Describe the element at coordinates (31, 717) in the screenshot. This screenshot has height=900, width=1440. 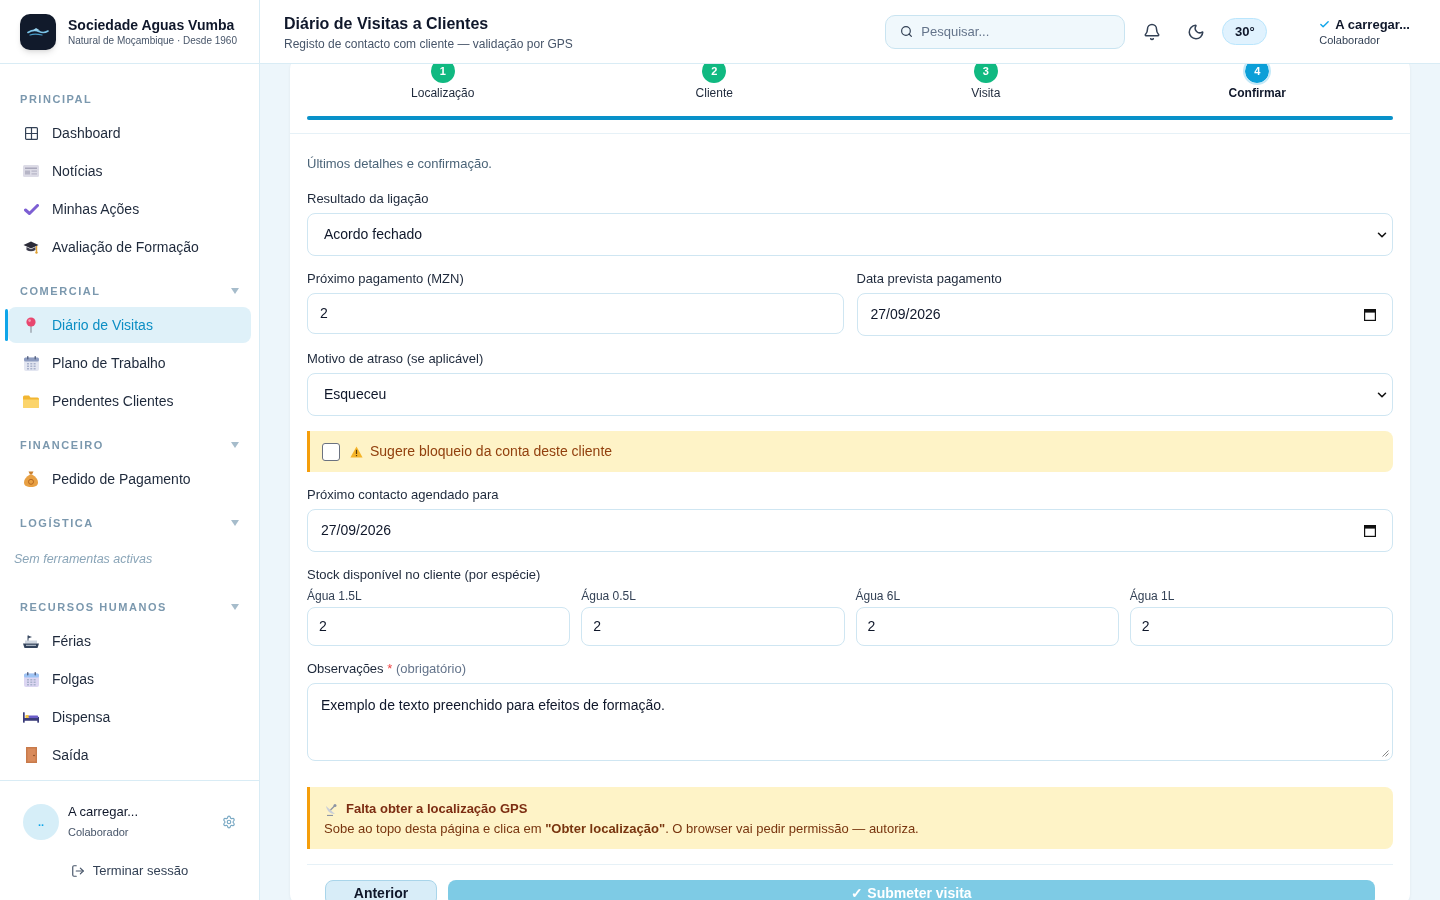
I see `bed-icon` at that location.